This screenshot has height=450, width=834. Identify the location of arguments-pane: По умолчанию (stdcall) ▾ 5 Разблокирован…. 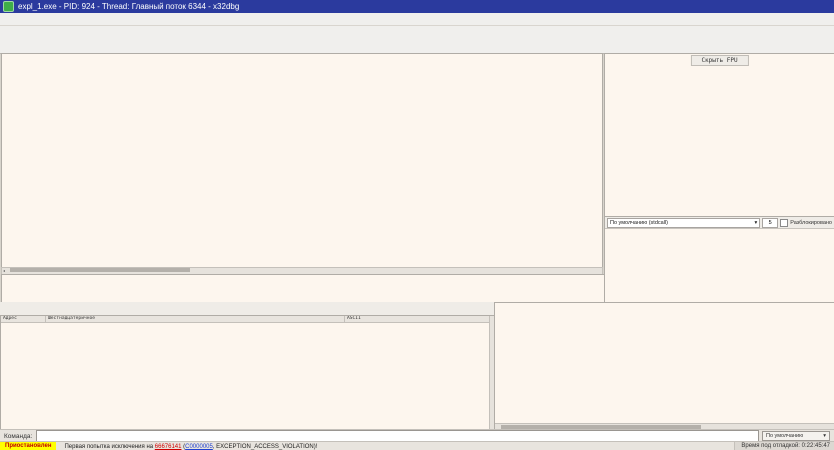
(719, 260).